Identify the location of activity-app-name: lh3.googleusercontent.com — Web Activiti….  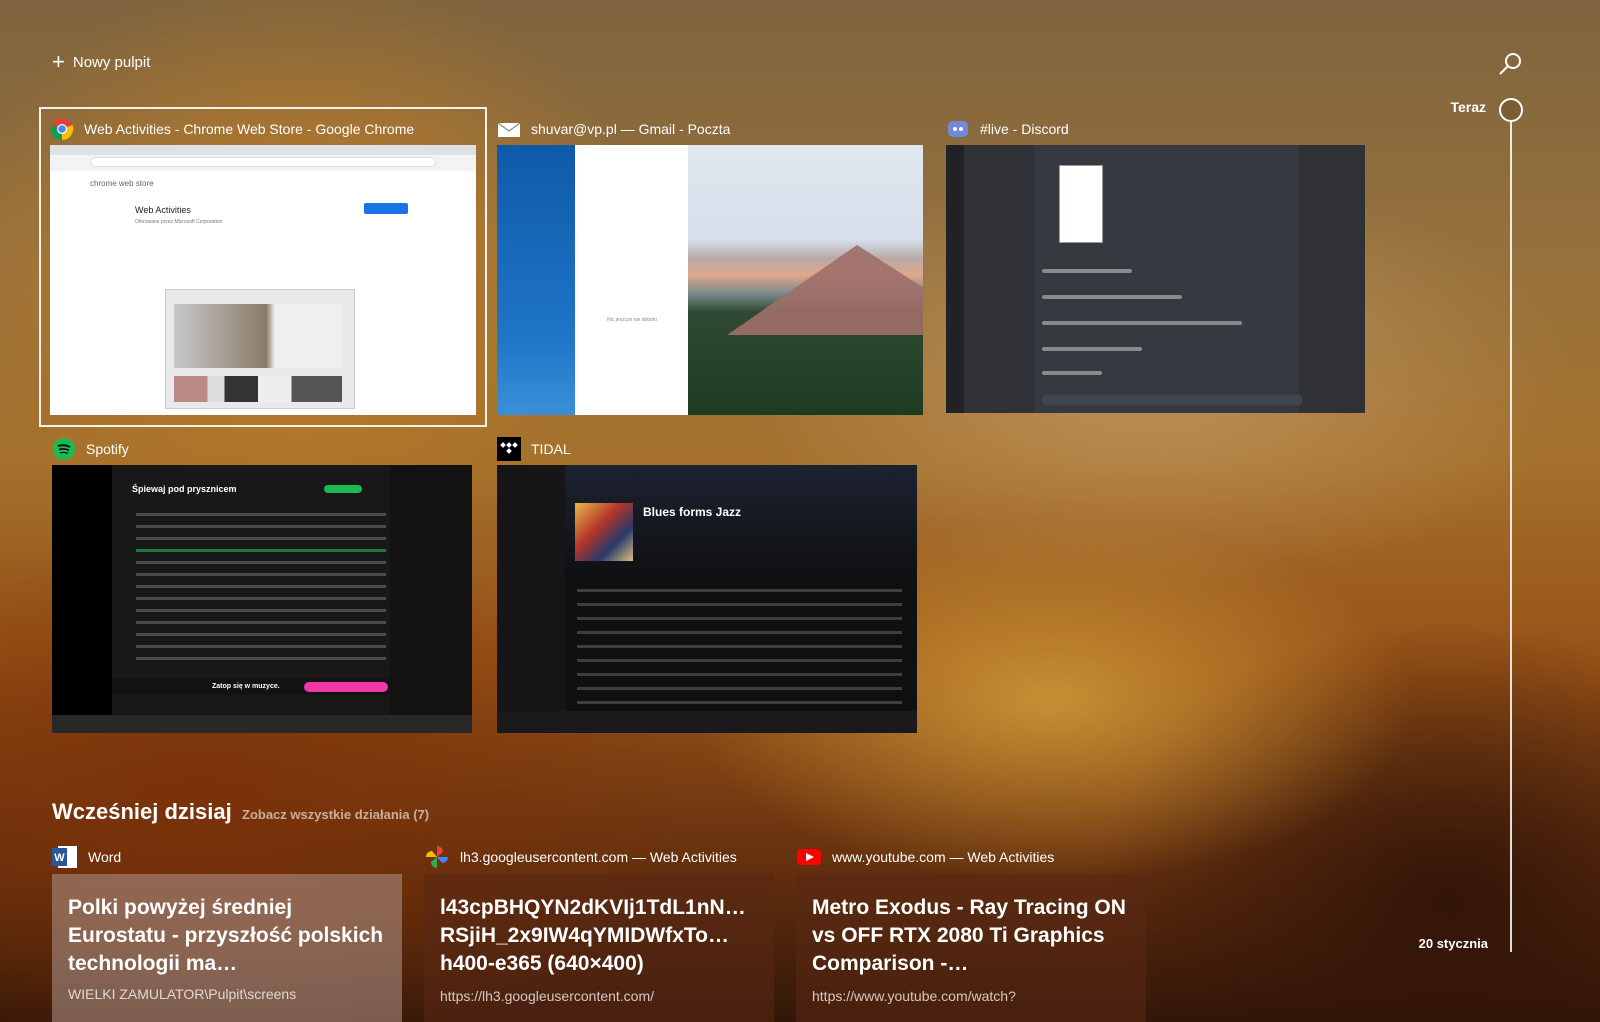
(598, 857).